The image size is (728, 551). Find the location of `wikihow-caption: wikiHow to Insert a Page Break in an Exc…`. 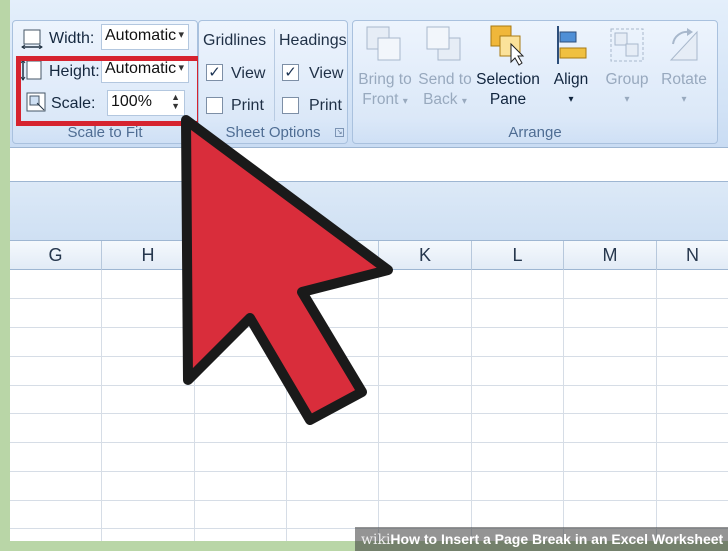

wikihow-caption: wikiHow to Insert a Page Break in an Exc… is located at coordinates (541, 539).